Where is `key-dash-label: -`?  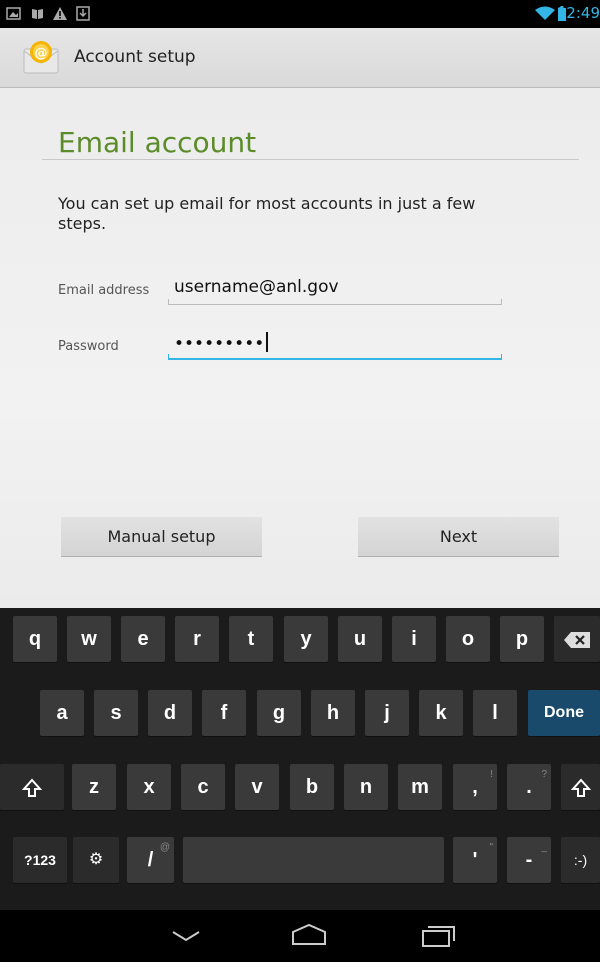 key-dash-label: - is located at coordinates (529, 860).